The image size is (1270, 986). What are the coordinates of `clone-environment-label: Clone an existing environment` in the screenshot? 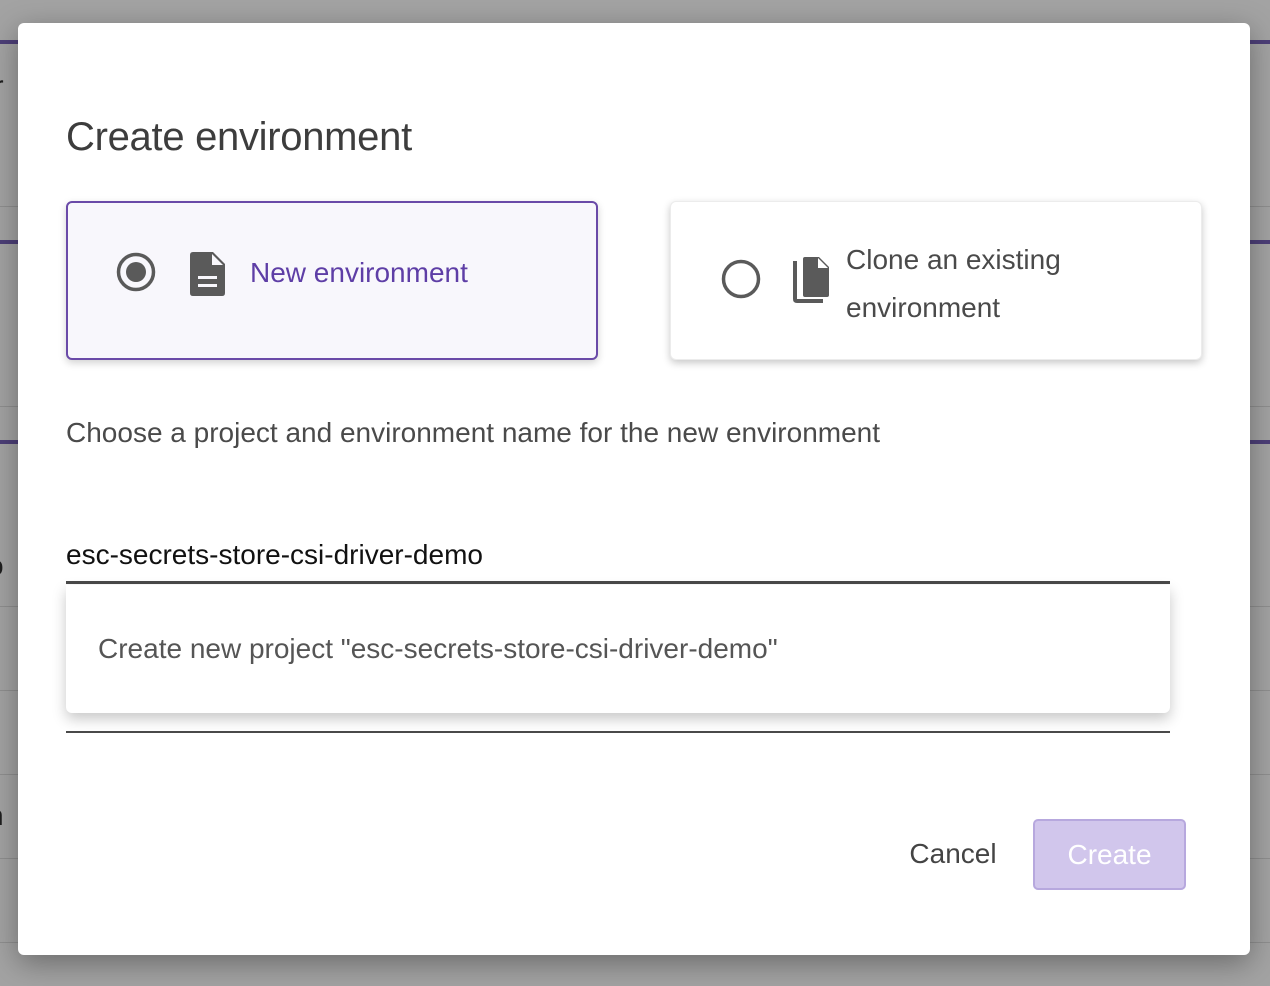 It's located at (953, 283).